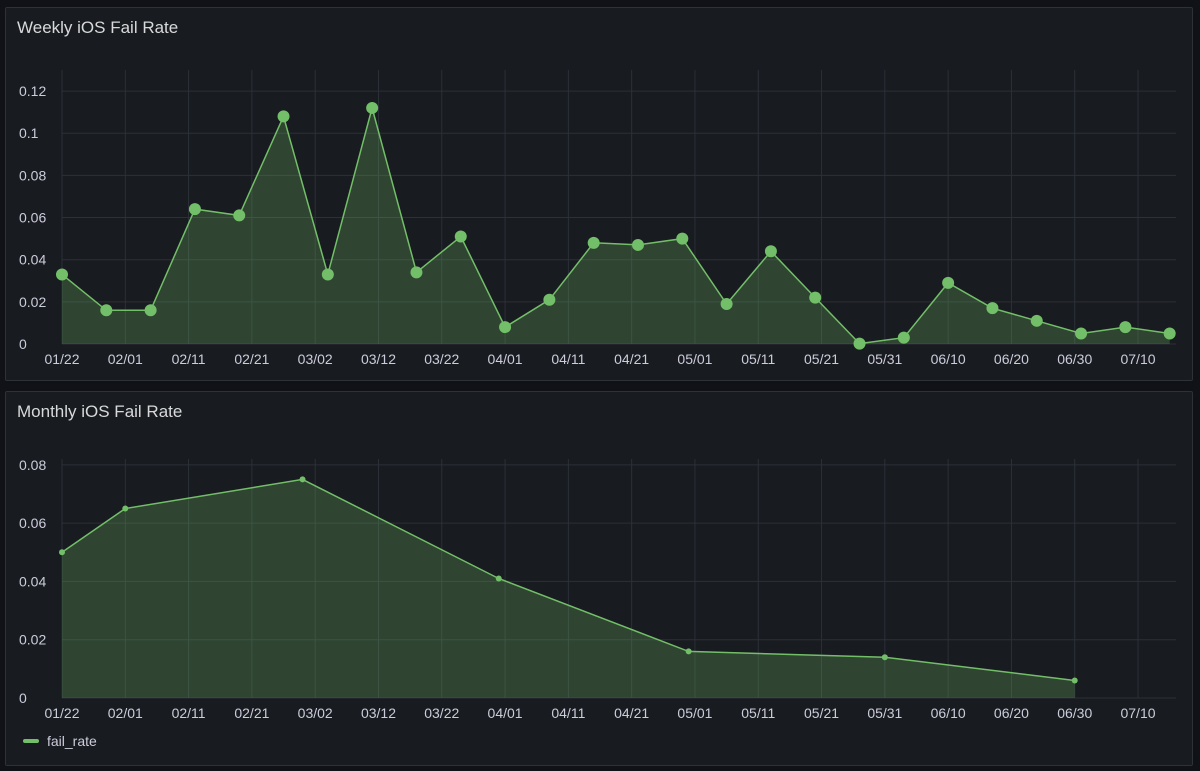  I want to click on monthly-x-tick-label: 04/11, so click(568, 713).